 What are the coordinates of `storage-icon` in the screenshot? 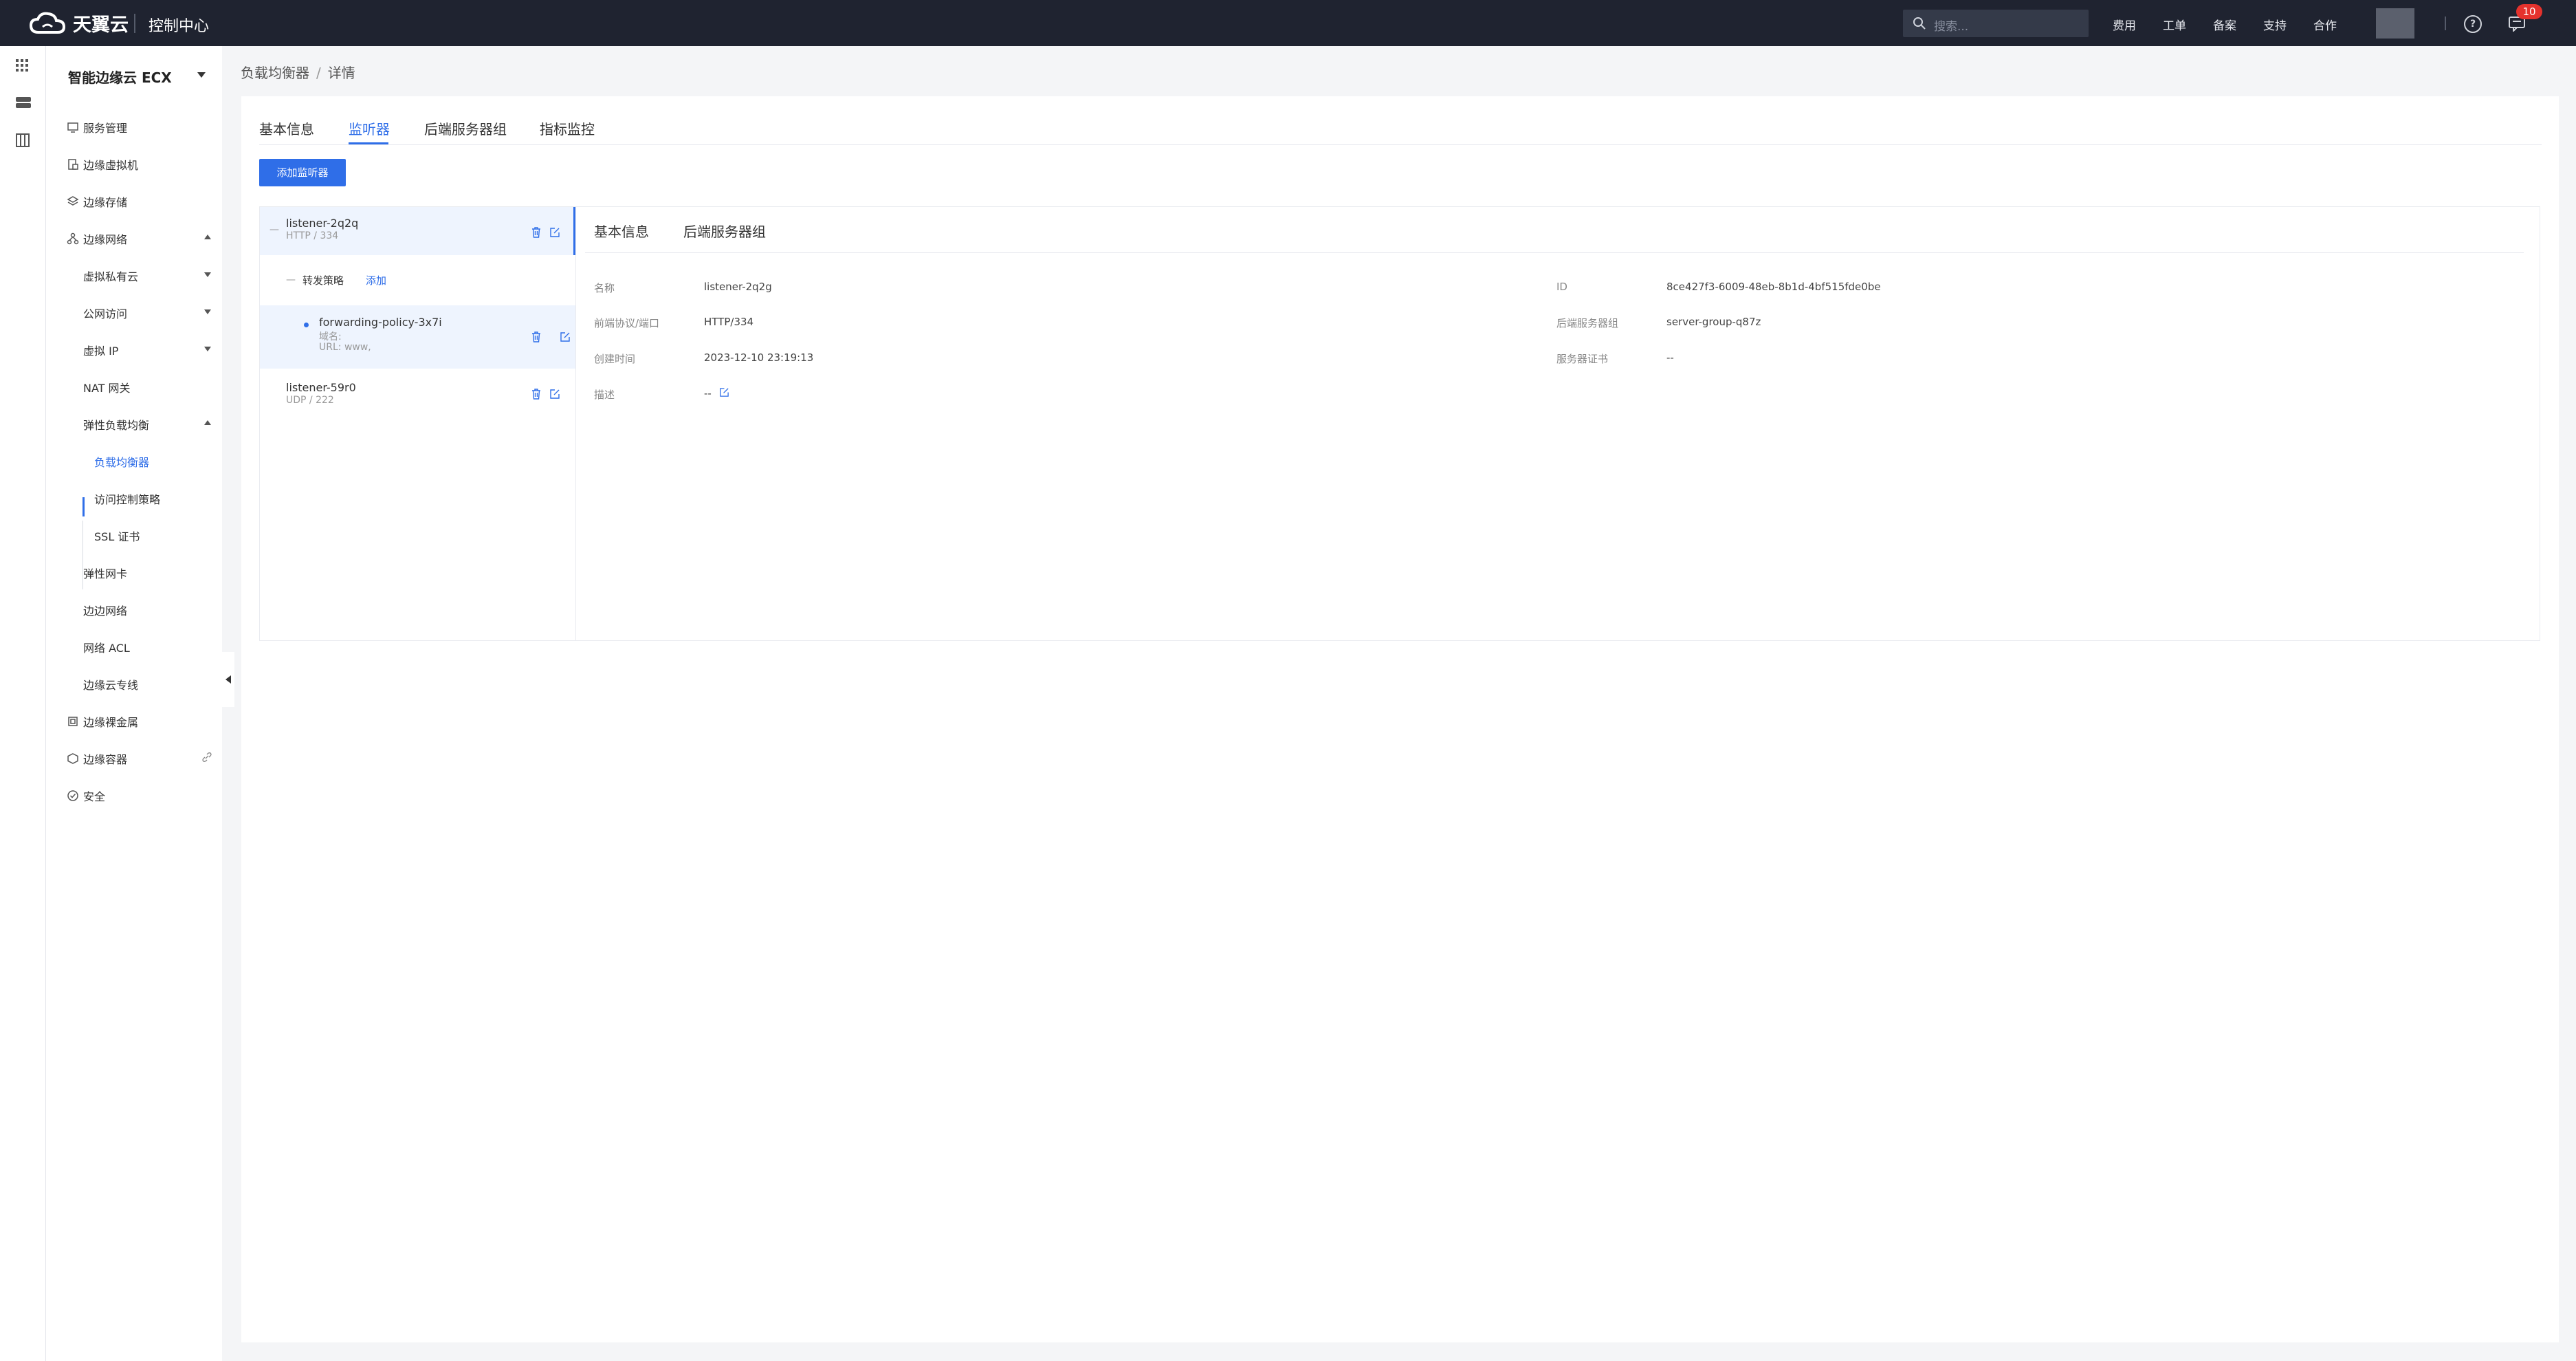 It's located at (73, 201).